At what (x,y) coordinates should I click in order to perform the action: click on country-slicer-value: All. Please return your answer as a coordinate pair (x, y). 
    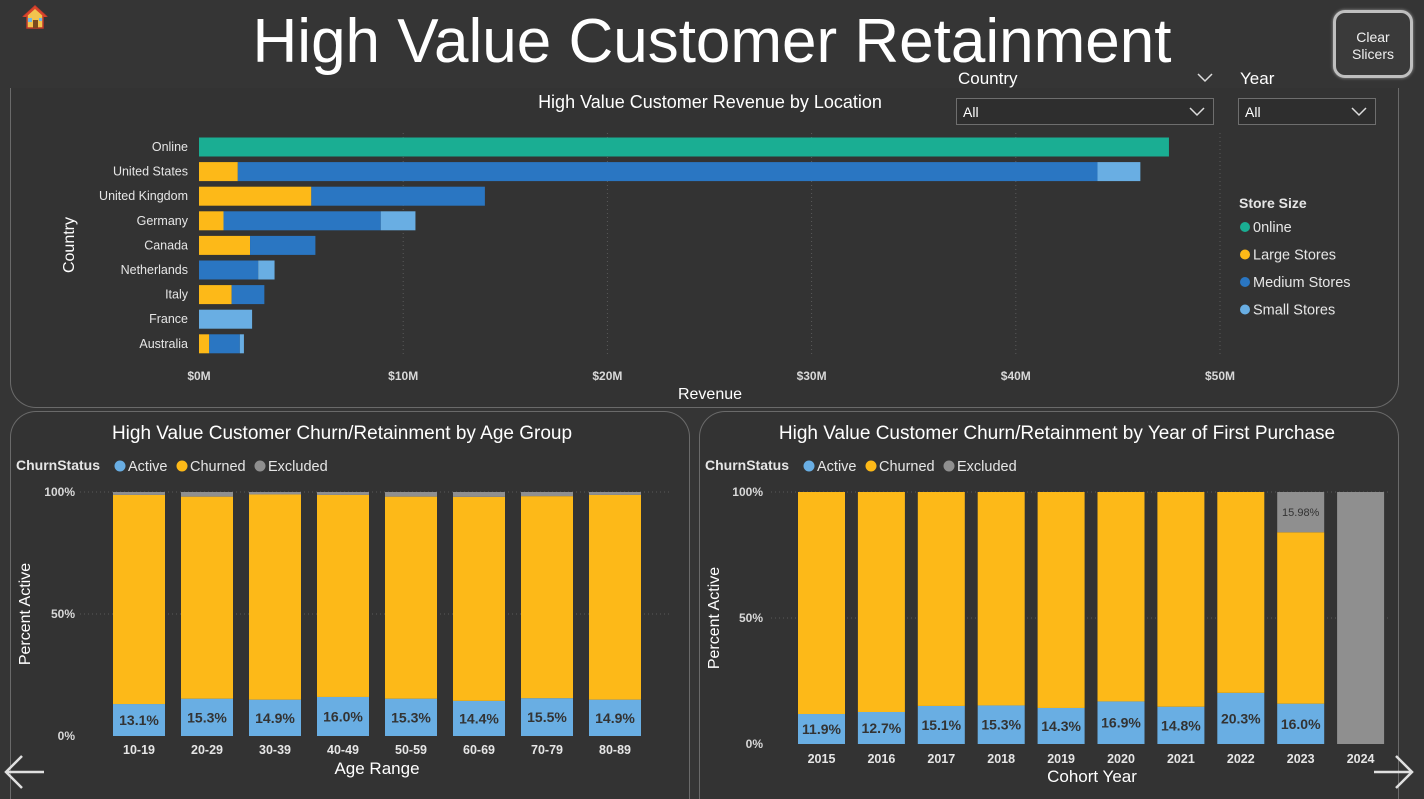
    Looking at the image, I should click on (971, 112).